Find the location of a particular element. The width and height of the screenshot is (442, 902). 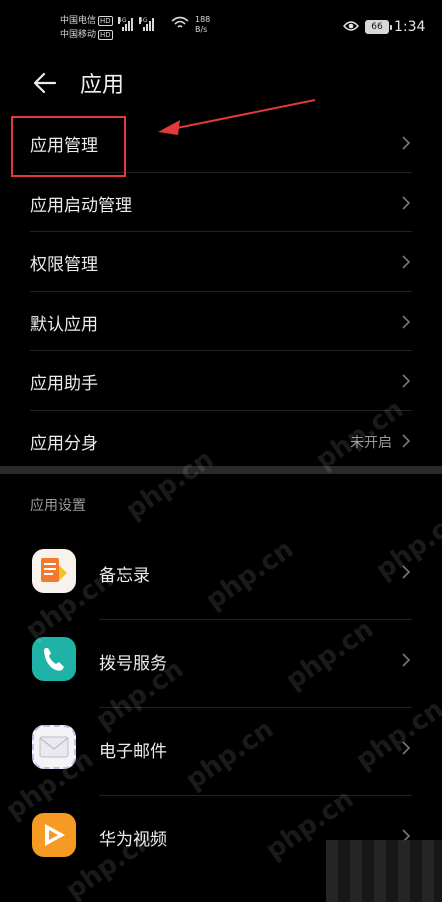

menu-item-label: 权限管理 is located at coordinates (64, 265).